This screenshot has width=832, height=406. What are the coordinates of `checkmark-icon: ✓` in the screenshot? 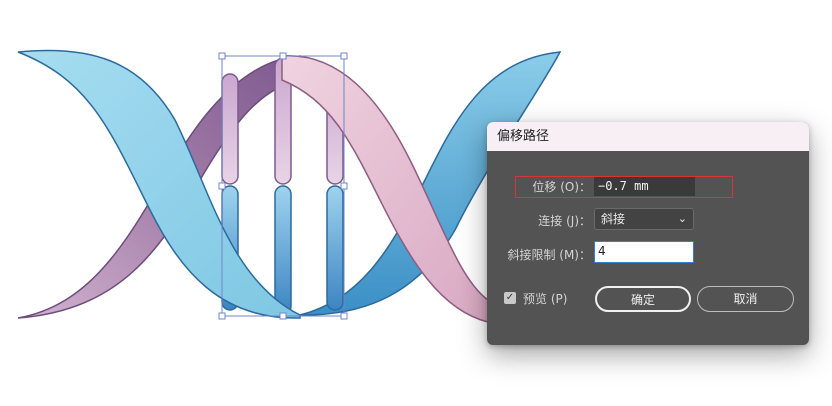 It's located at (510, 297).